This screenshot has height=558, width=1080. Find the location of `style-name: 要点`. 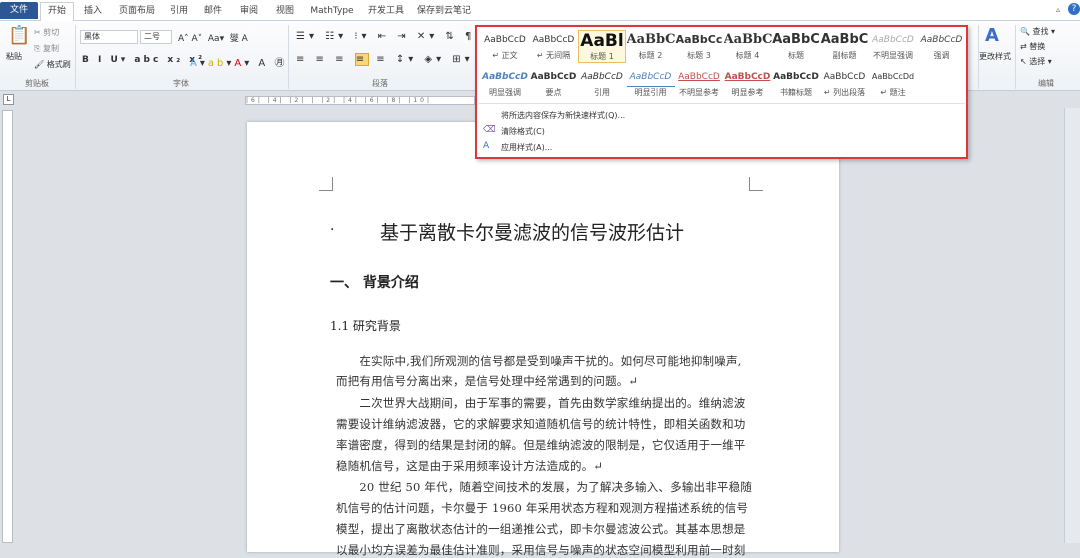

style-name: 要点 is located at coordinates (553, 92).